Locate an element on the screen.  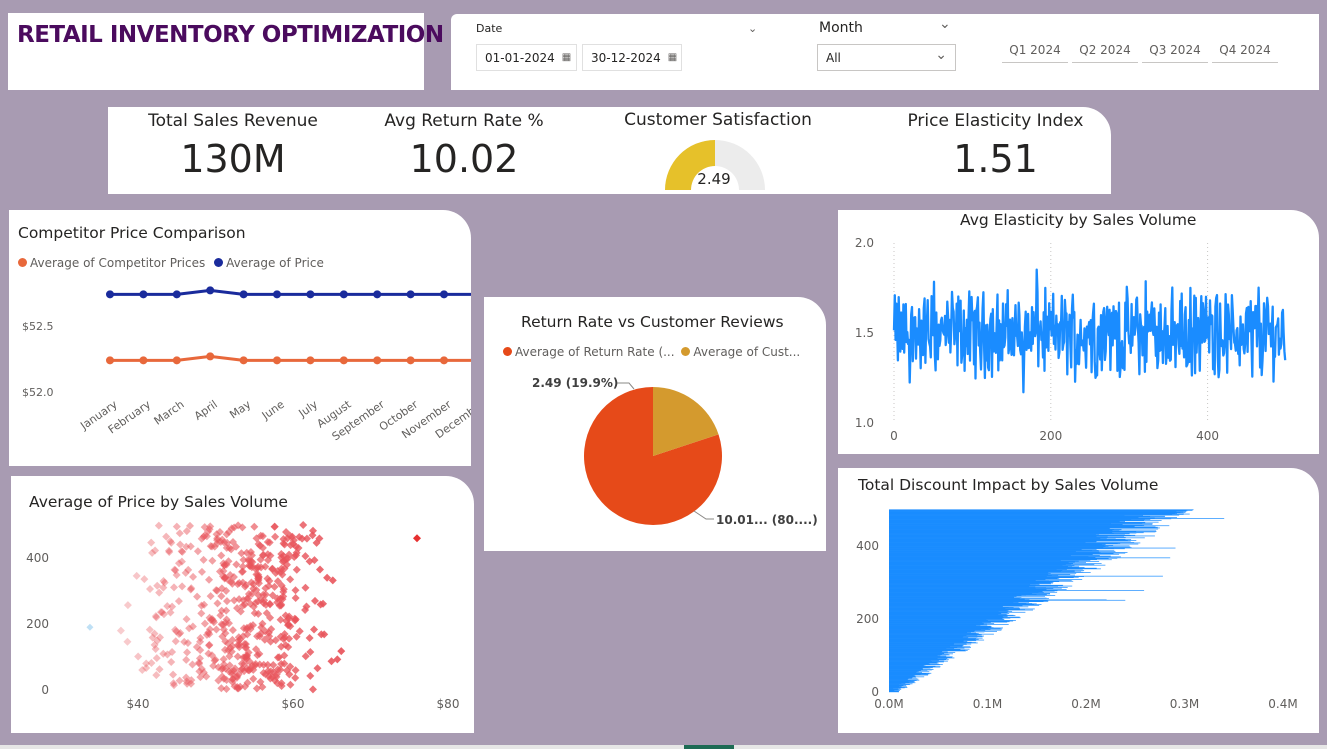
total-sales-value: 130M is located at coordinates (233, 159).